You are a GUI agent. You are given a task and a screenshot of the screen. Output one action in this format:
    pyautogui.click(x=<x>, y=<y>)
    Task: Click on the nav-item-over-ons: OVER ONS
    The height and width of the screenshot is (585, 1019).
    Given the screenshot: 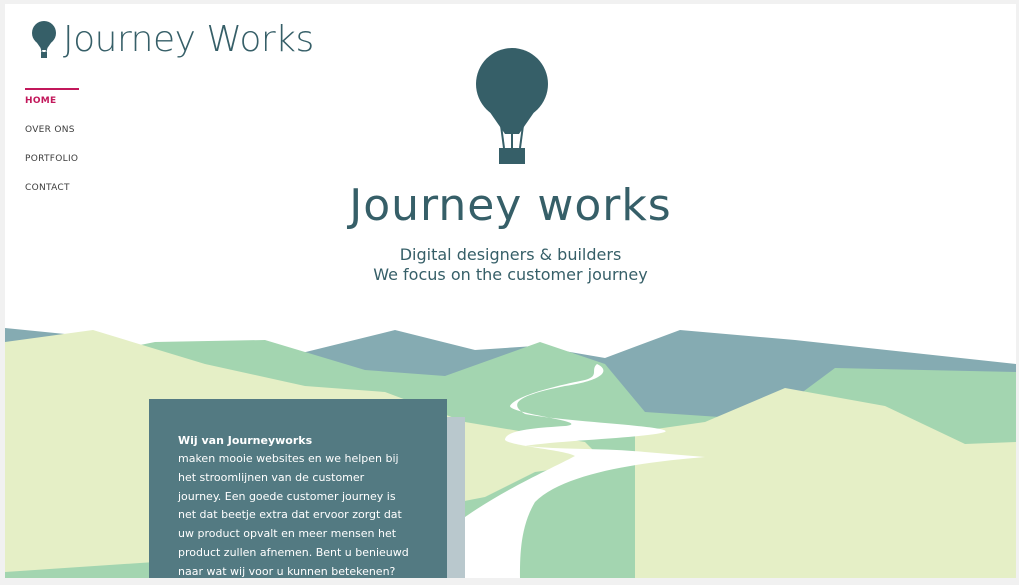 What is the action you would take?
    pyautogui.click(x=55, y=130)
    